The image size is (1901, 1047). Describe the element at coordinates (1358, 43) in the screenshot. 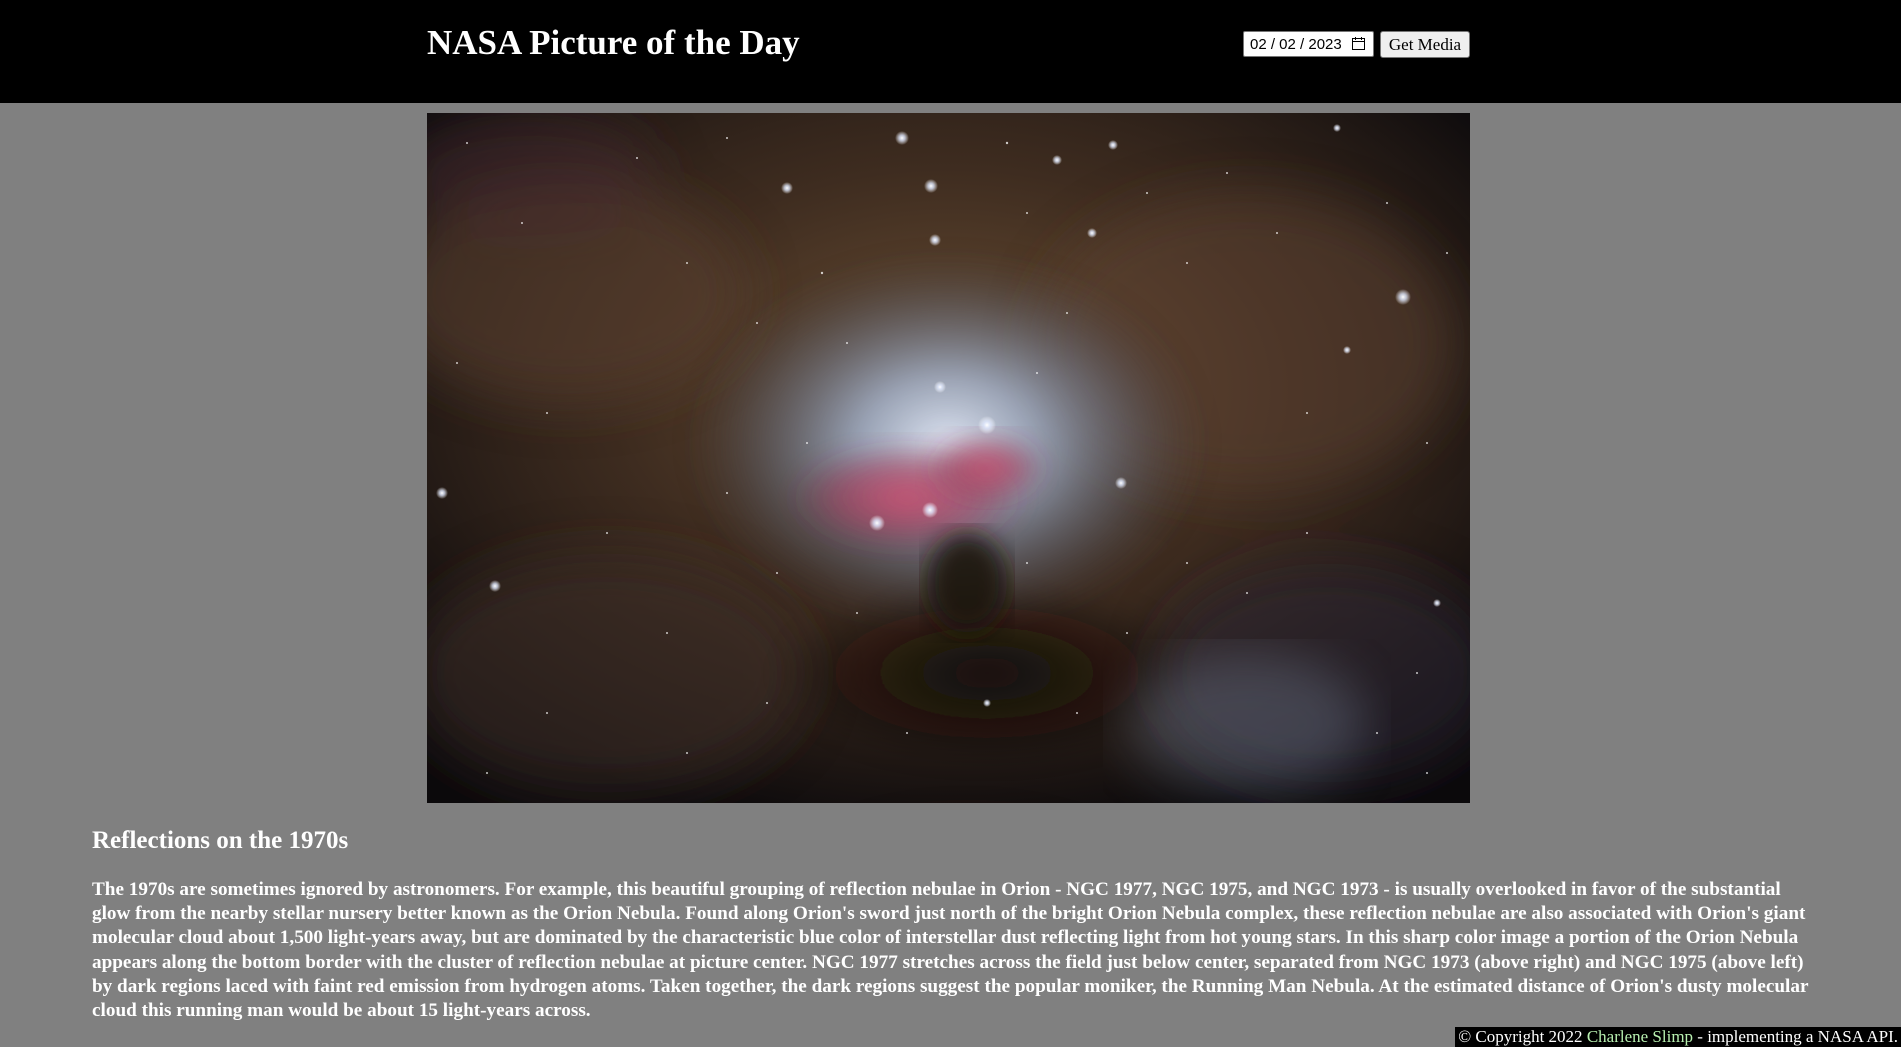

I see `calendar-icon` at that location.